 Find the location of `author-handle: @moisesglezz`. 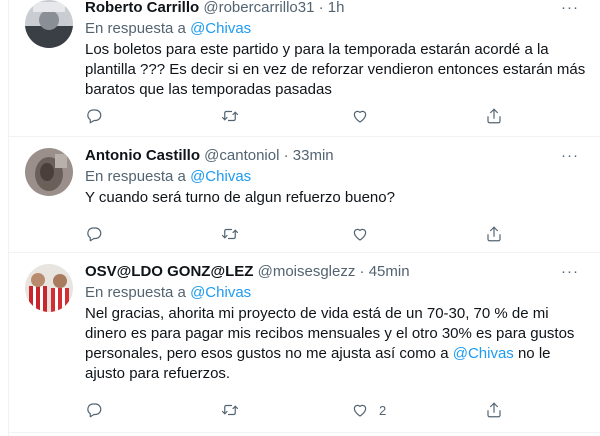

author-handle: @moisesglezz is located at coordinates (307, 271).